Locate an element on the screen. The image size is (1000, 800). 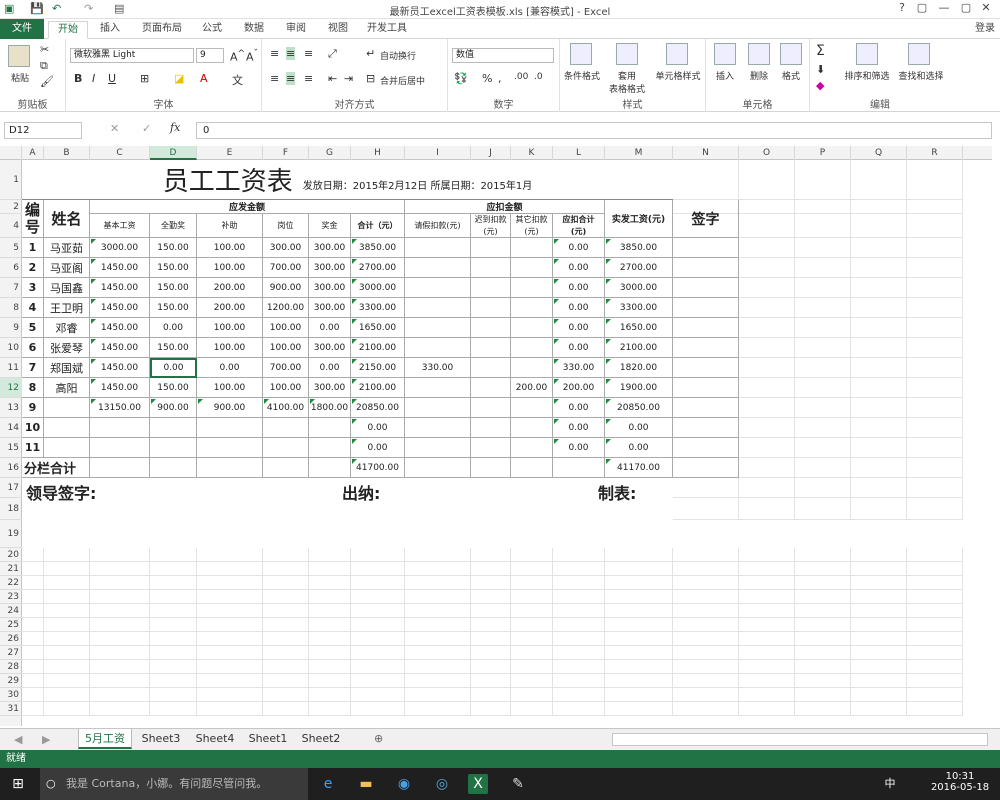
data-cell: 2150.00 is located at coordinates (378, 368).